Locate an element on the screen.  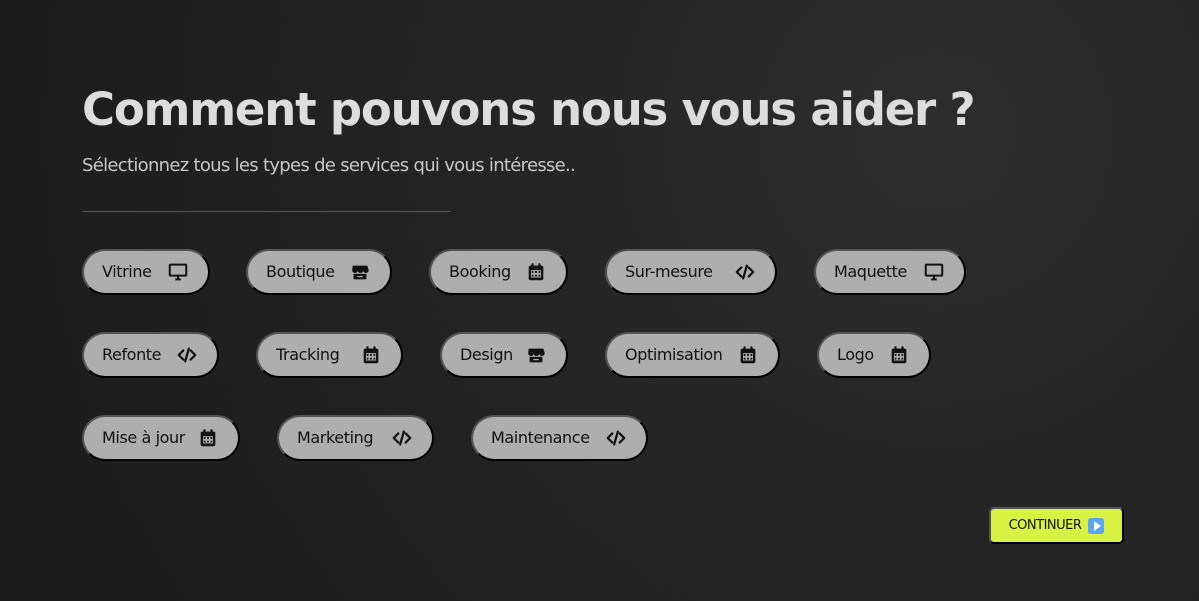
service-chip-label: Design is located at coordinates (486, 354).